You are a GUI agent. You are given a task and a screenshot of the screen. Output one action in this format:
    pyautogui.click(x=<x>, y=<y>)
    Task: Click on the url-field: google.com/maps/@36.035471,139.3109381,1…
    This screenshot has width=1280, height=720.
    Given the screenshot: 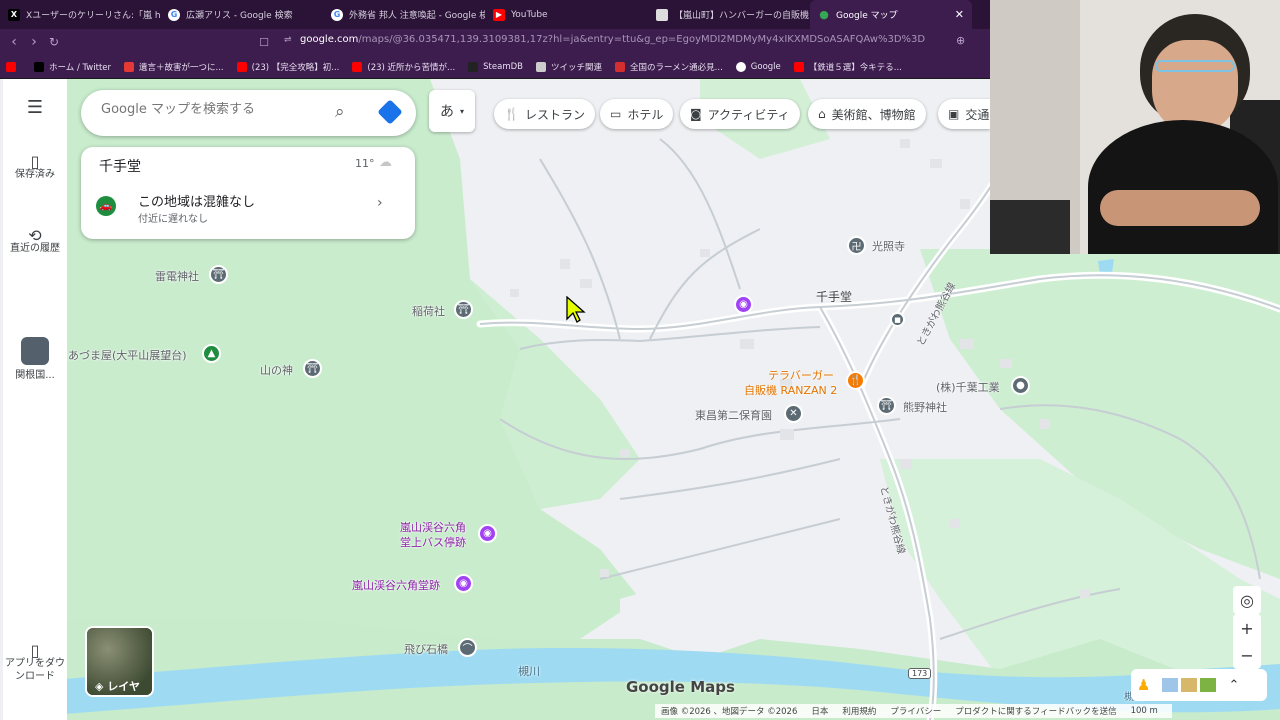 What is the action you would take?
    pyautogui.click(x=612, y=39)
    